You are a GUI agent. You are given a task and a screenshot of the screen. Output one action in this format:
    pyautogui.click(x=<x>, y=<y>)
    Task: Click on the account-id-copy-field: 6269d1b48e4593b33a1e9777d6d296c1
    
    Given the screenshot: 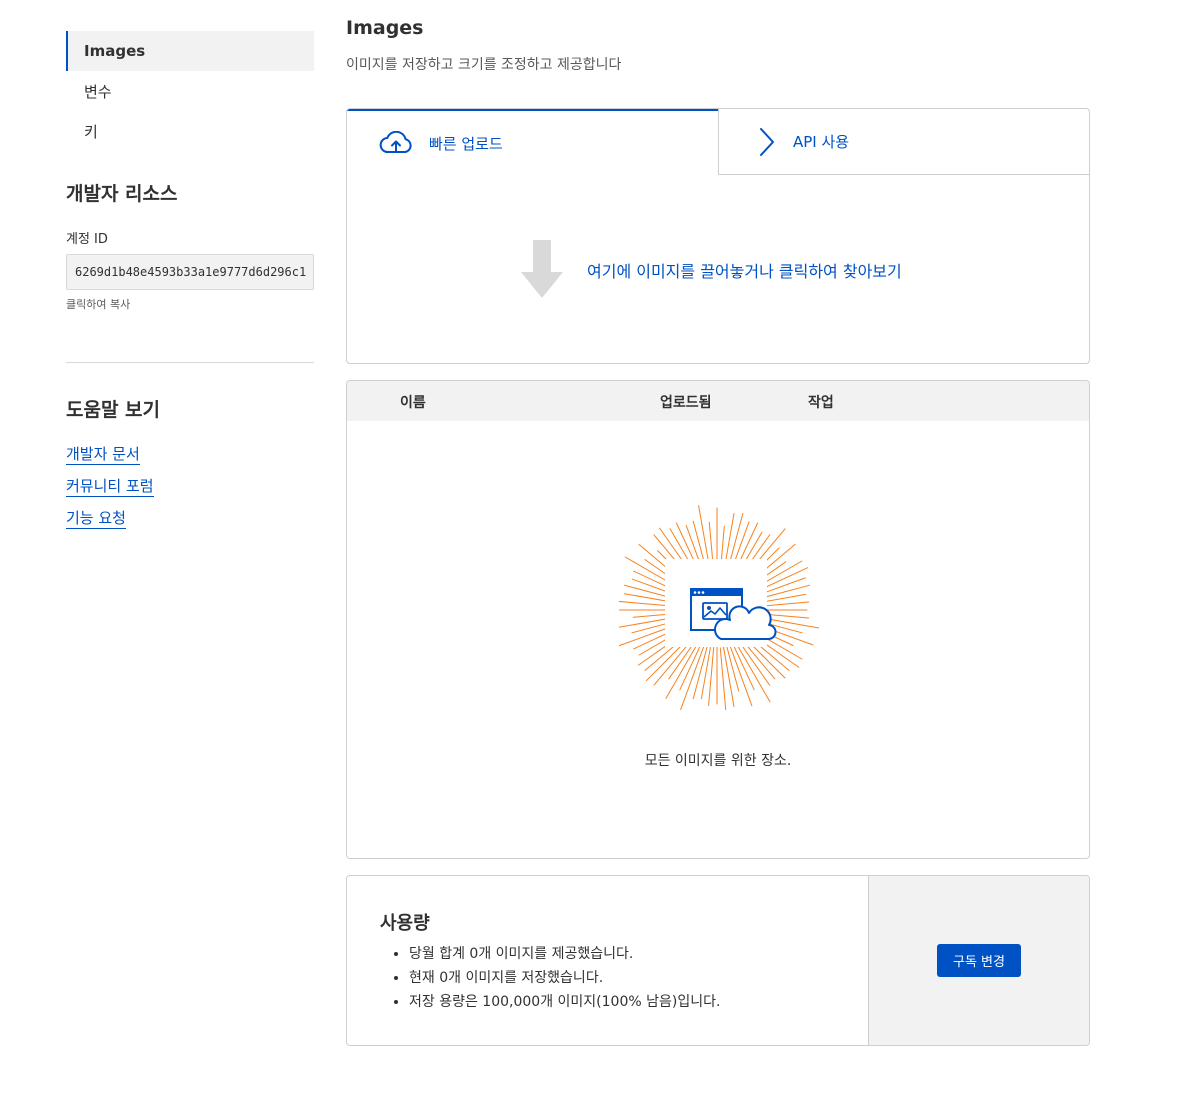 What is the action you would take?
    pyautogui.click(x=190, y=272)
    